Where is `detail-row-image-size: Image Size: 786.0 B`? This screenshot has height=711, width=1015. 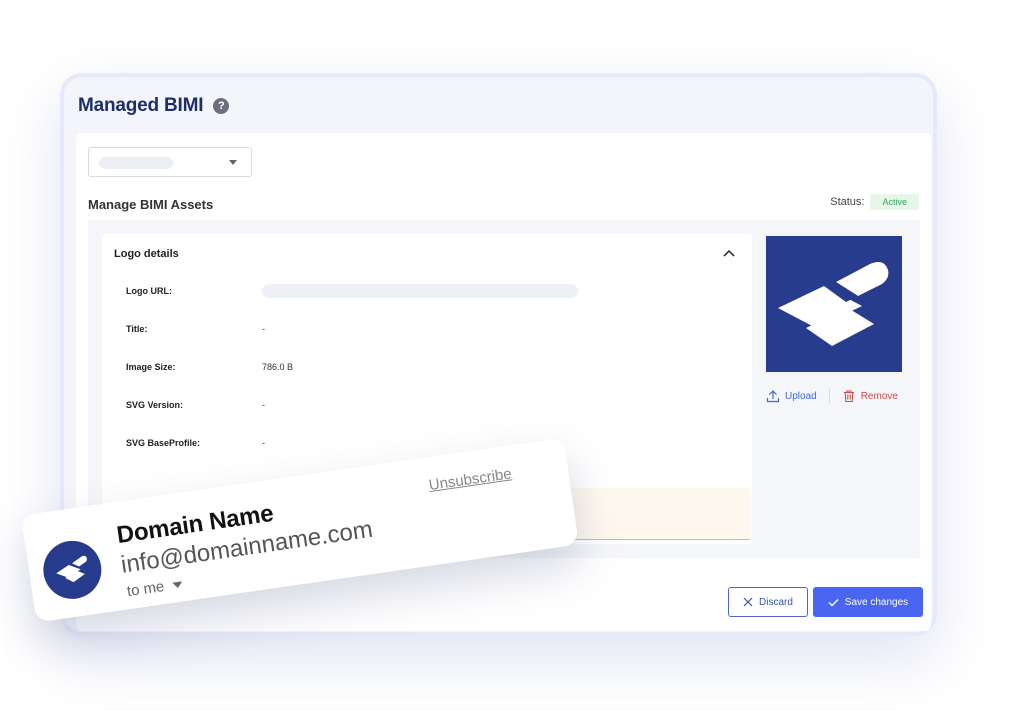 detail-row-image-size: Image Size: 786.0 B is located at coordinates (209, 367).